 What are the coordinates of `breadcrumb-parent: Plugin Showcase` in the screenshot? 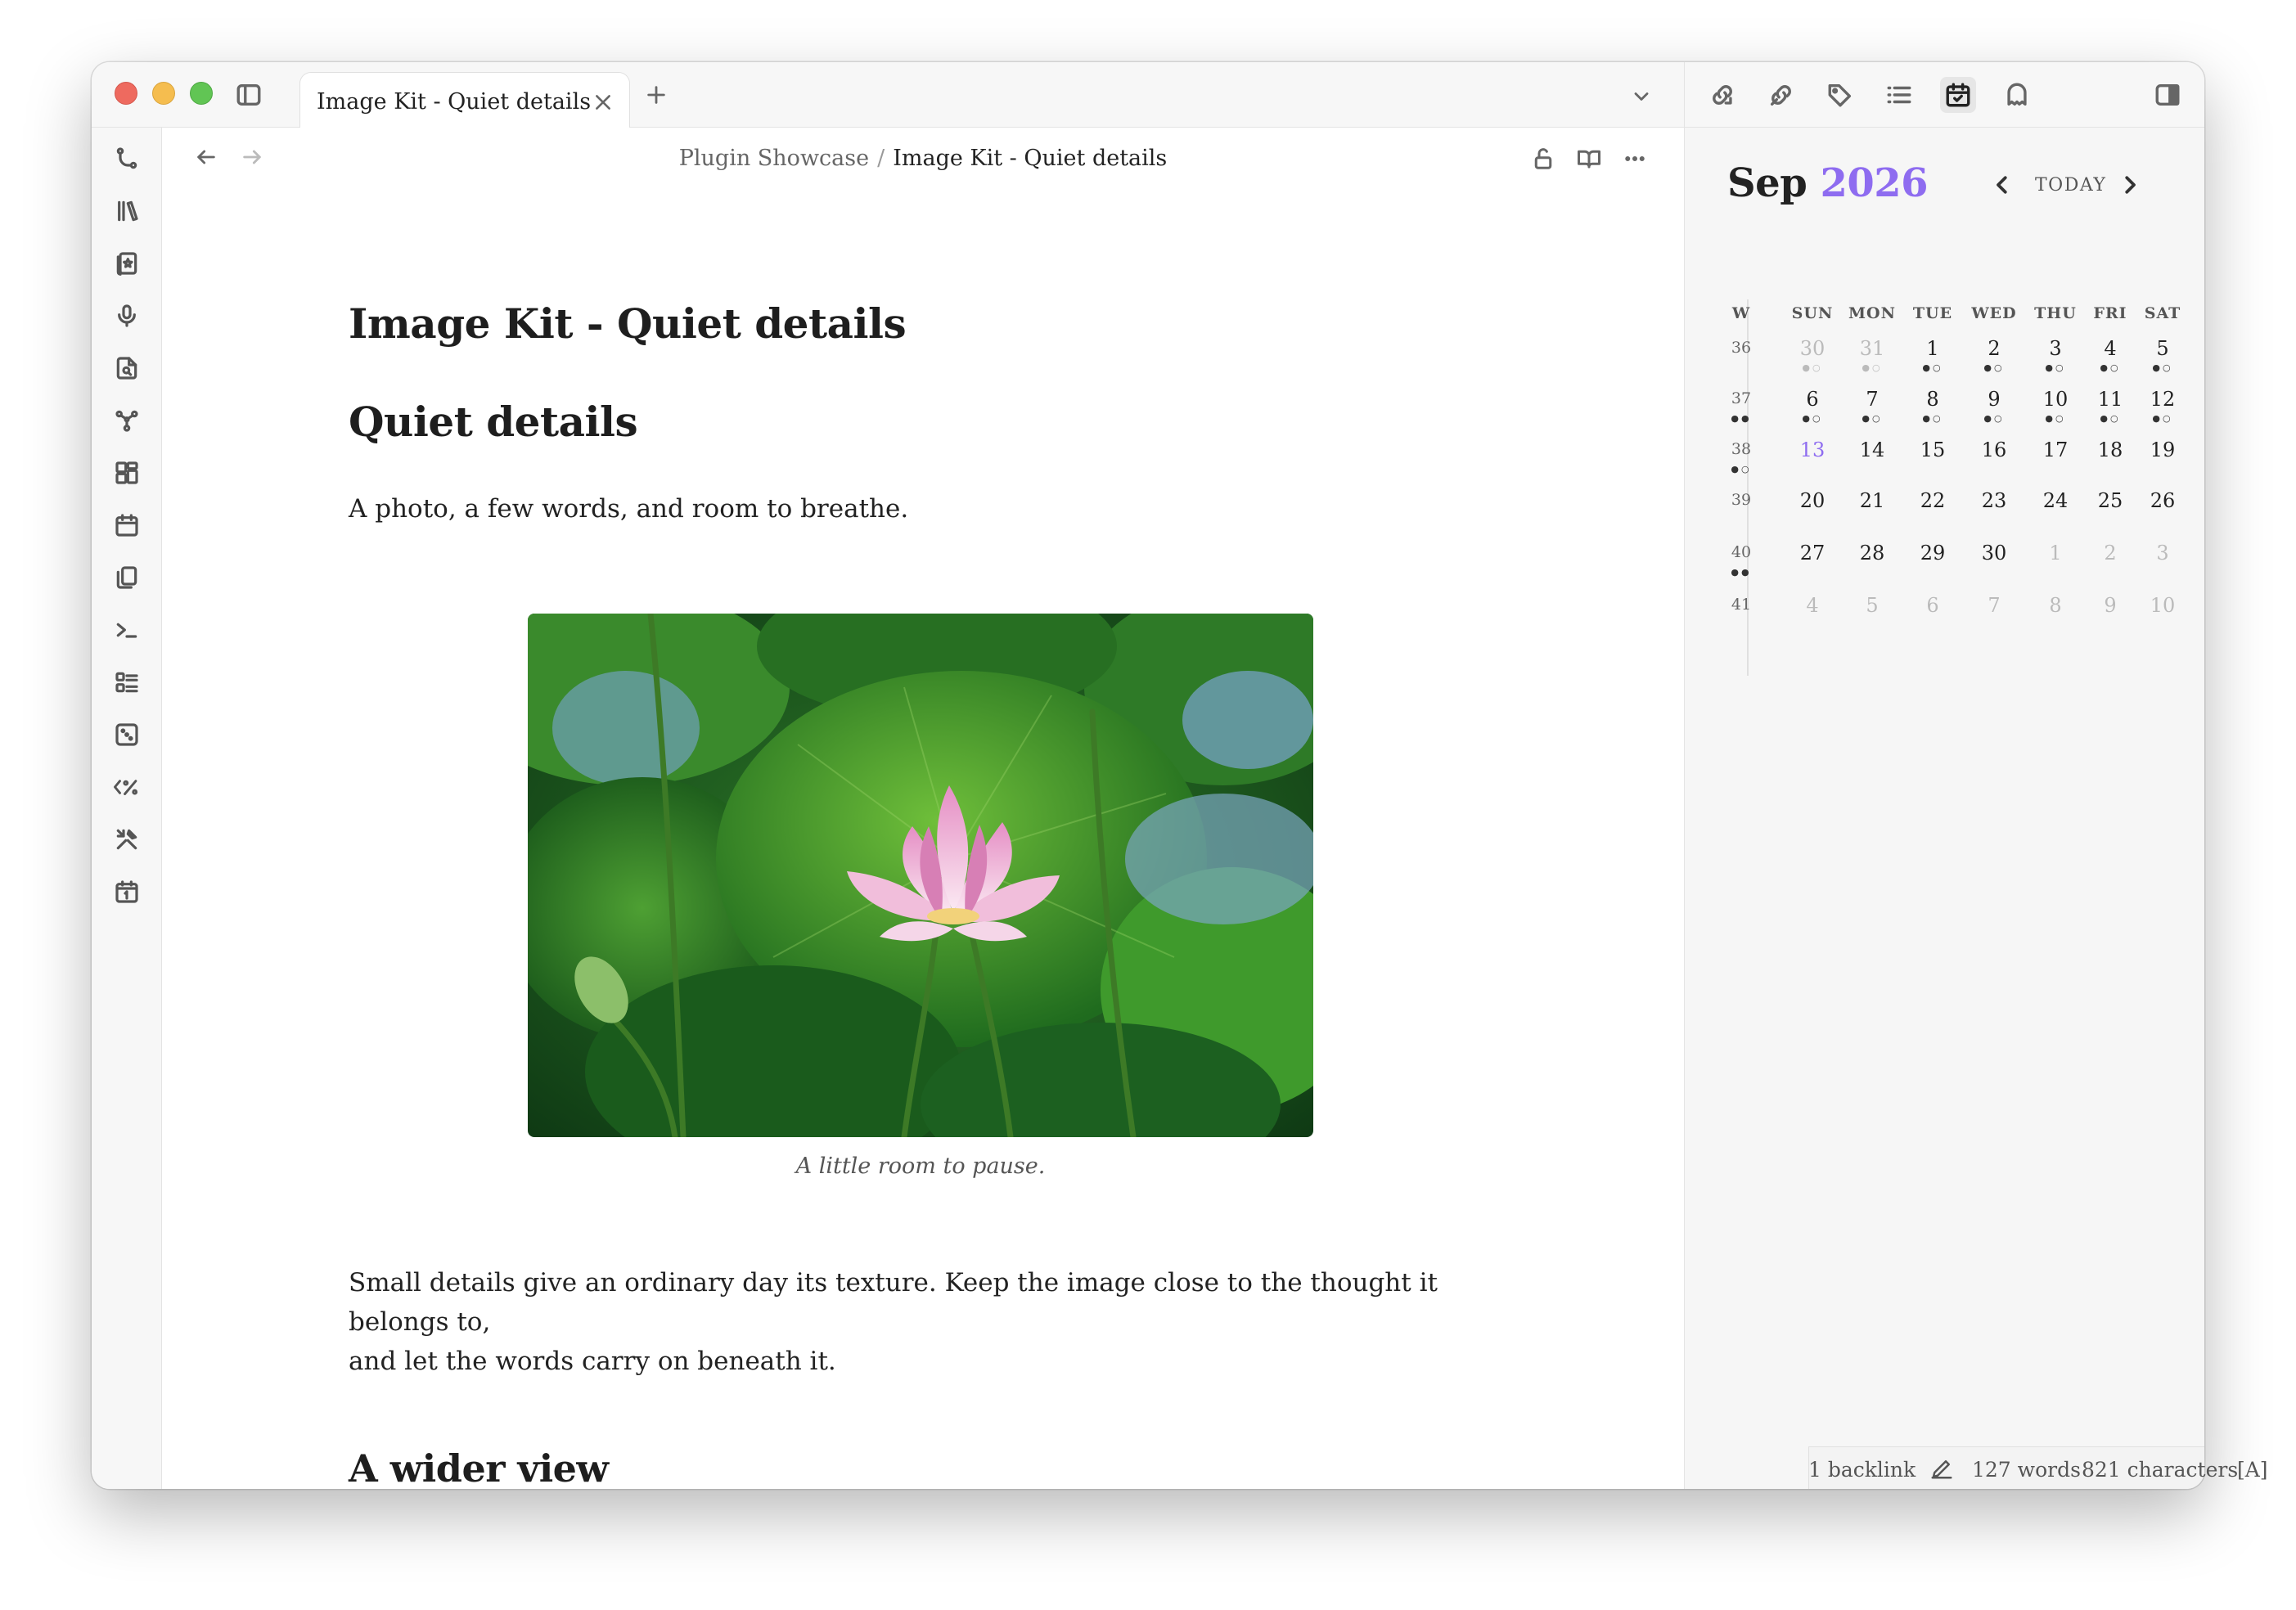 It's located at (774, 158).